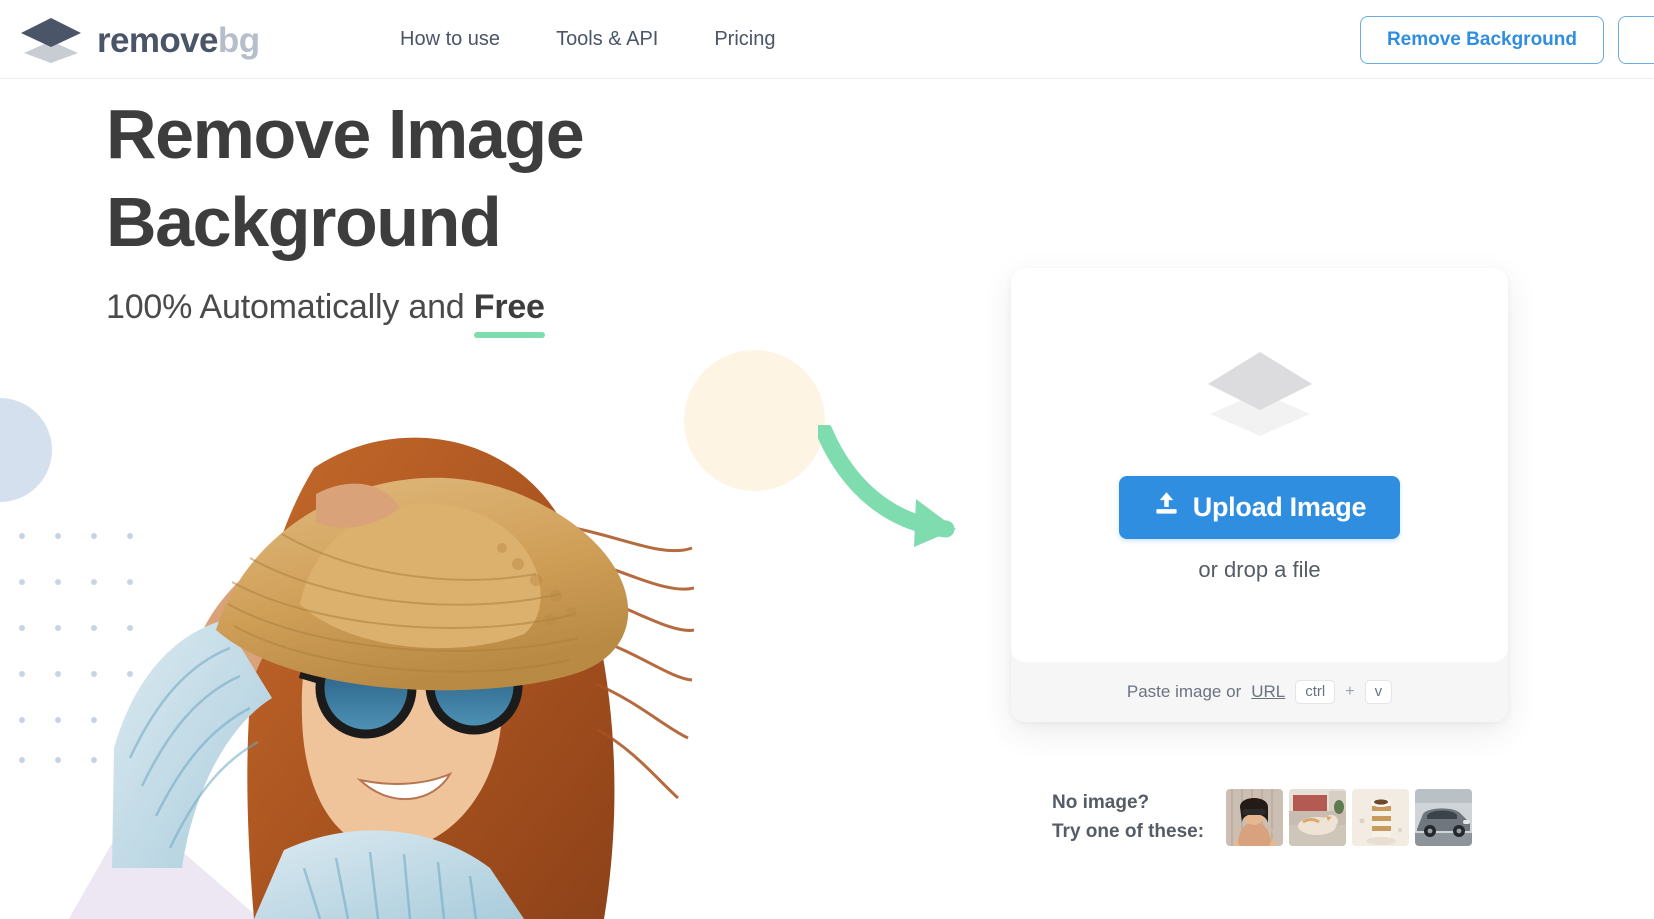  What do you see at coordinates (26, 450) in the screenshot?
I see `blue-quarter-circle-decoration` at bounding box center [26, 450].